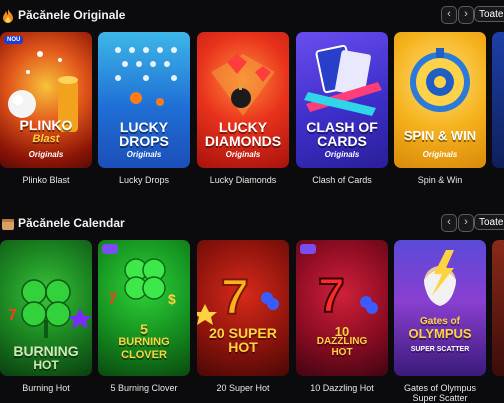 This screenshot has height=403, width=504. I want to click on art-subtitle: DIAMONDS, so click(243, 141).